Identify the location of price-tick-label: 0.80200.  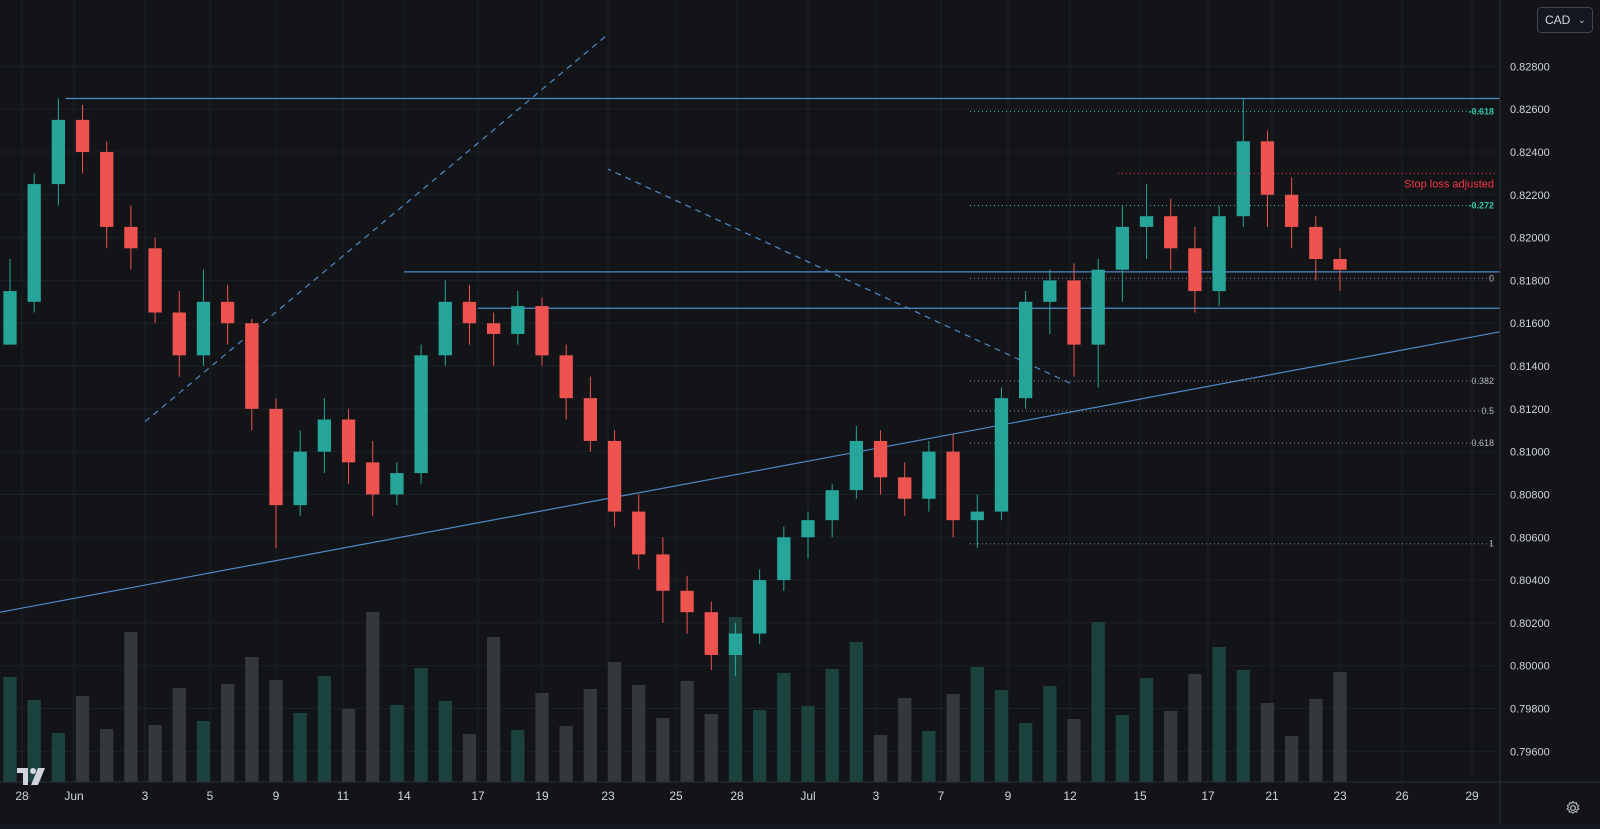
(1530, 624).